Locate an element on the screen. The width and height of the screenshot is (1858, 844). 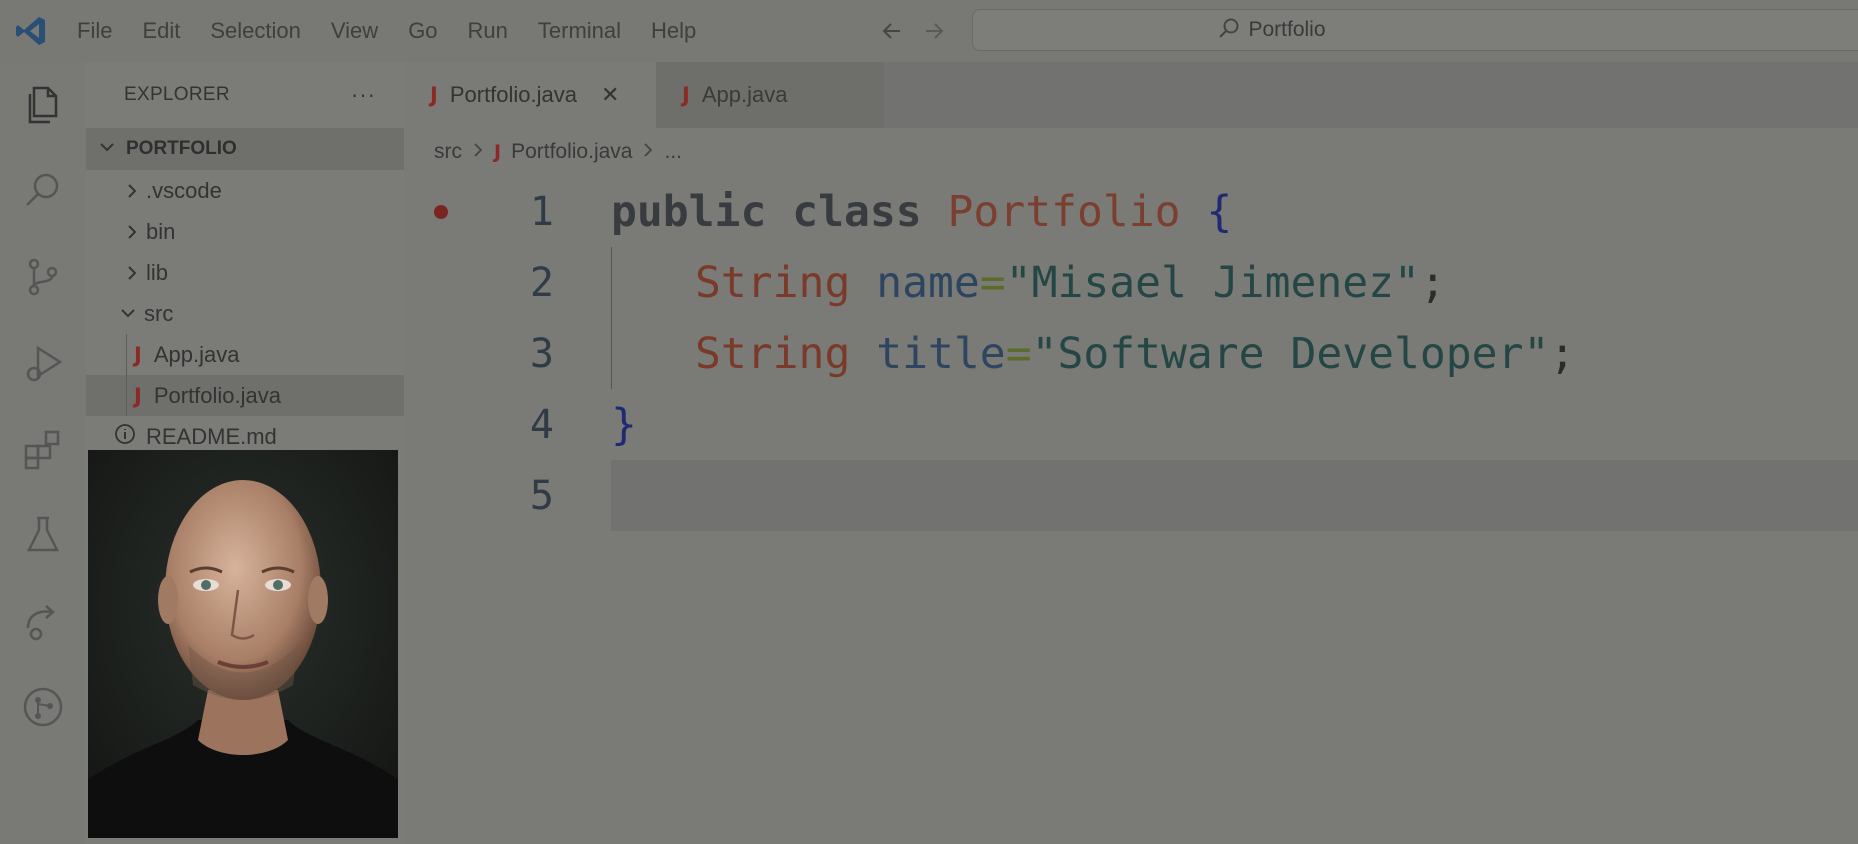
vscode-logo-icon is located at coordinates (31, 31).